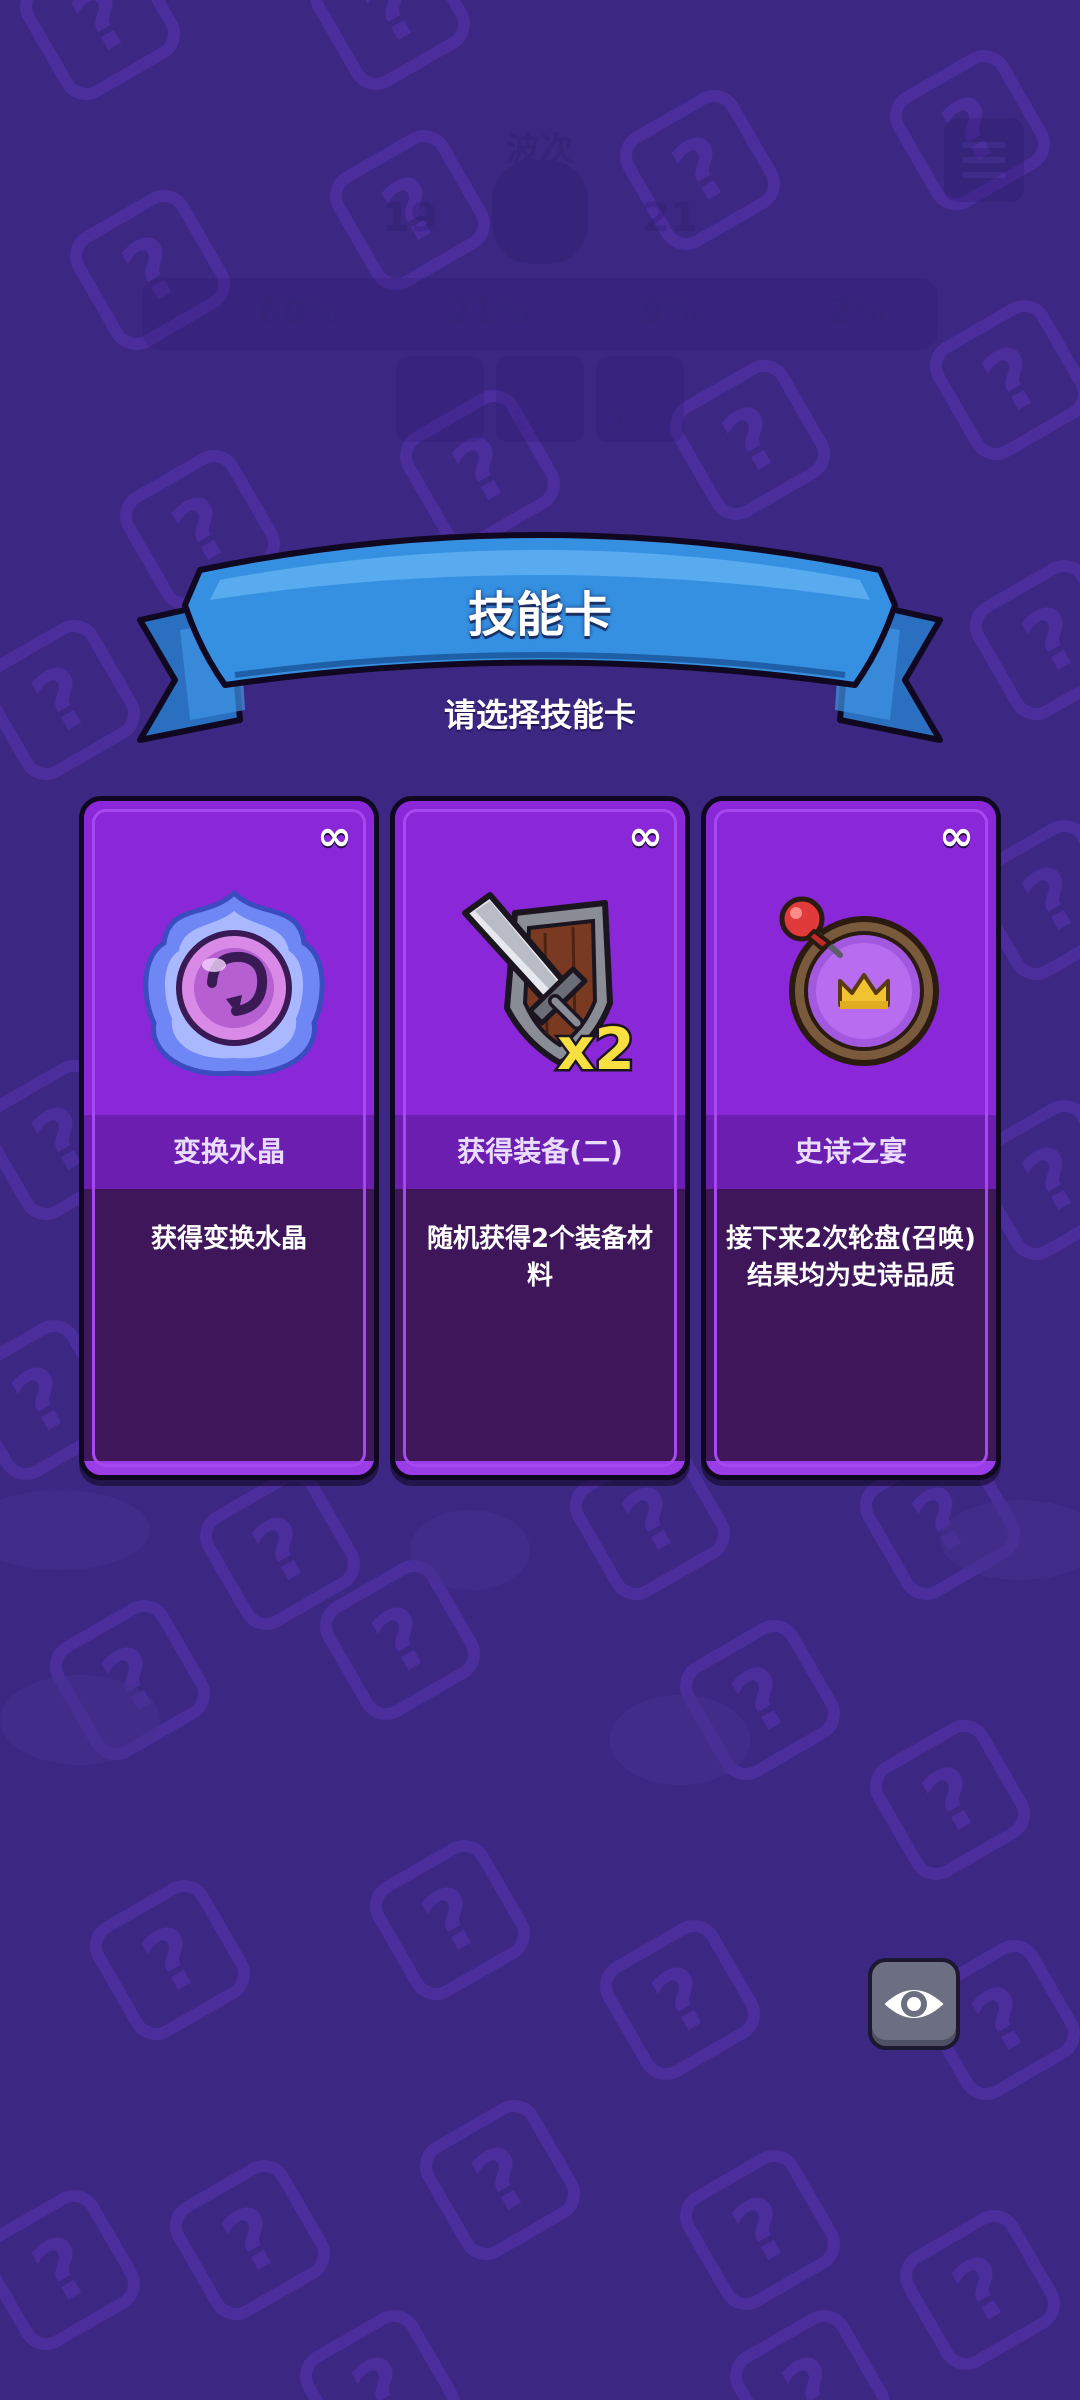 This screenshot has height=2400, width=1080. Describe the element at coordinates (234, 983) in the screenshot. I see `crystal-orb-icon` at that location.